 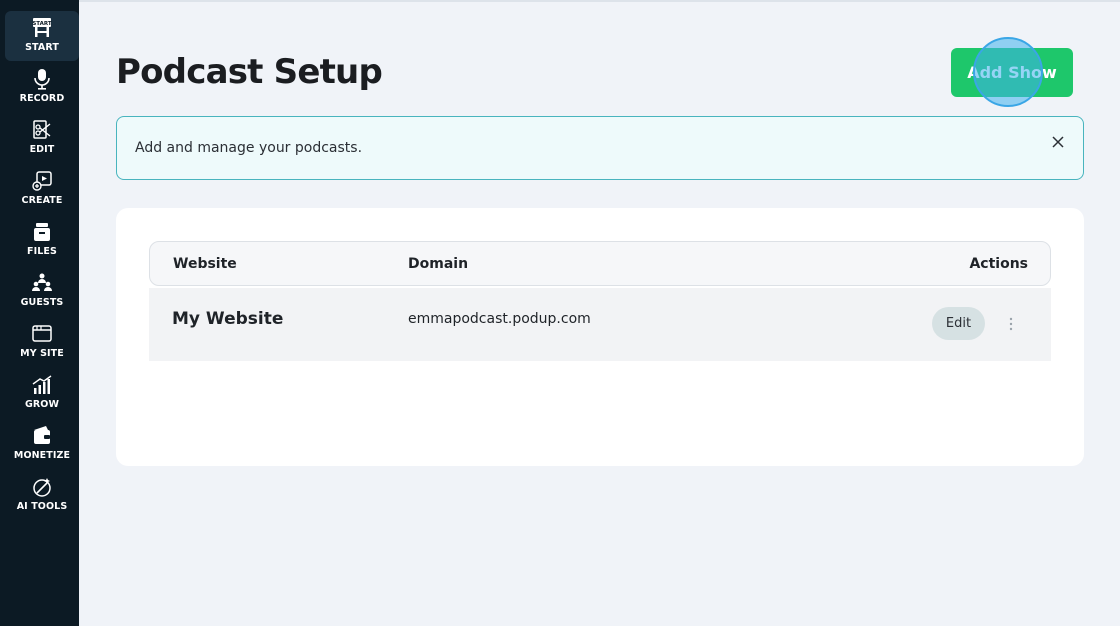 What do you see at coordinates (42, 302) in the screenshot?
I see `sidebar-item-label: GUESTS` at bounding box center [42, 302].